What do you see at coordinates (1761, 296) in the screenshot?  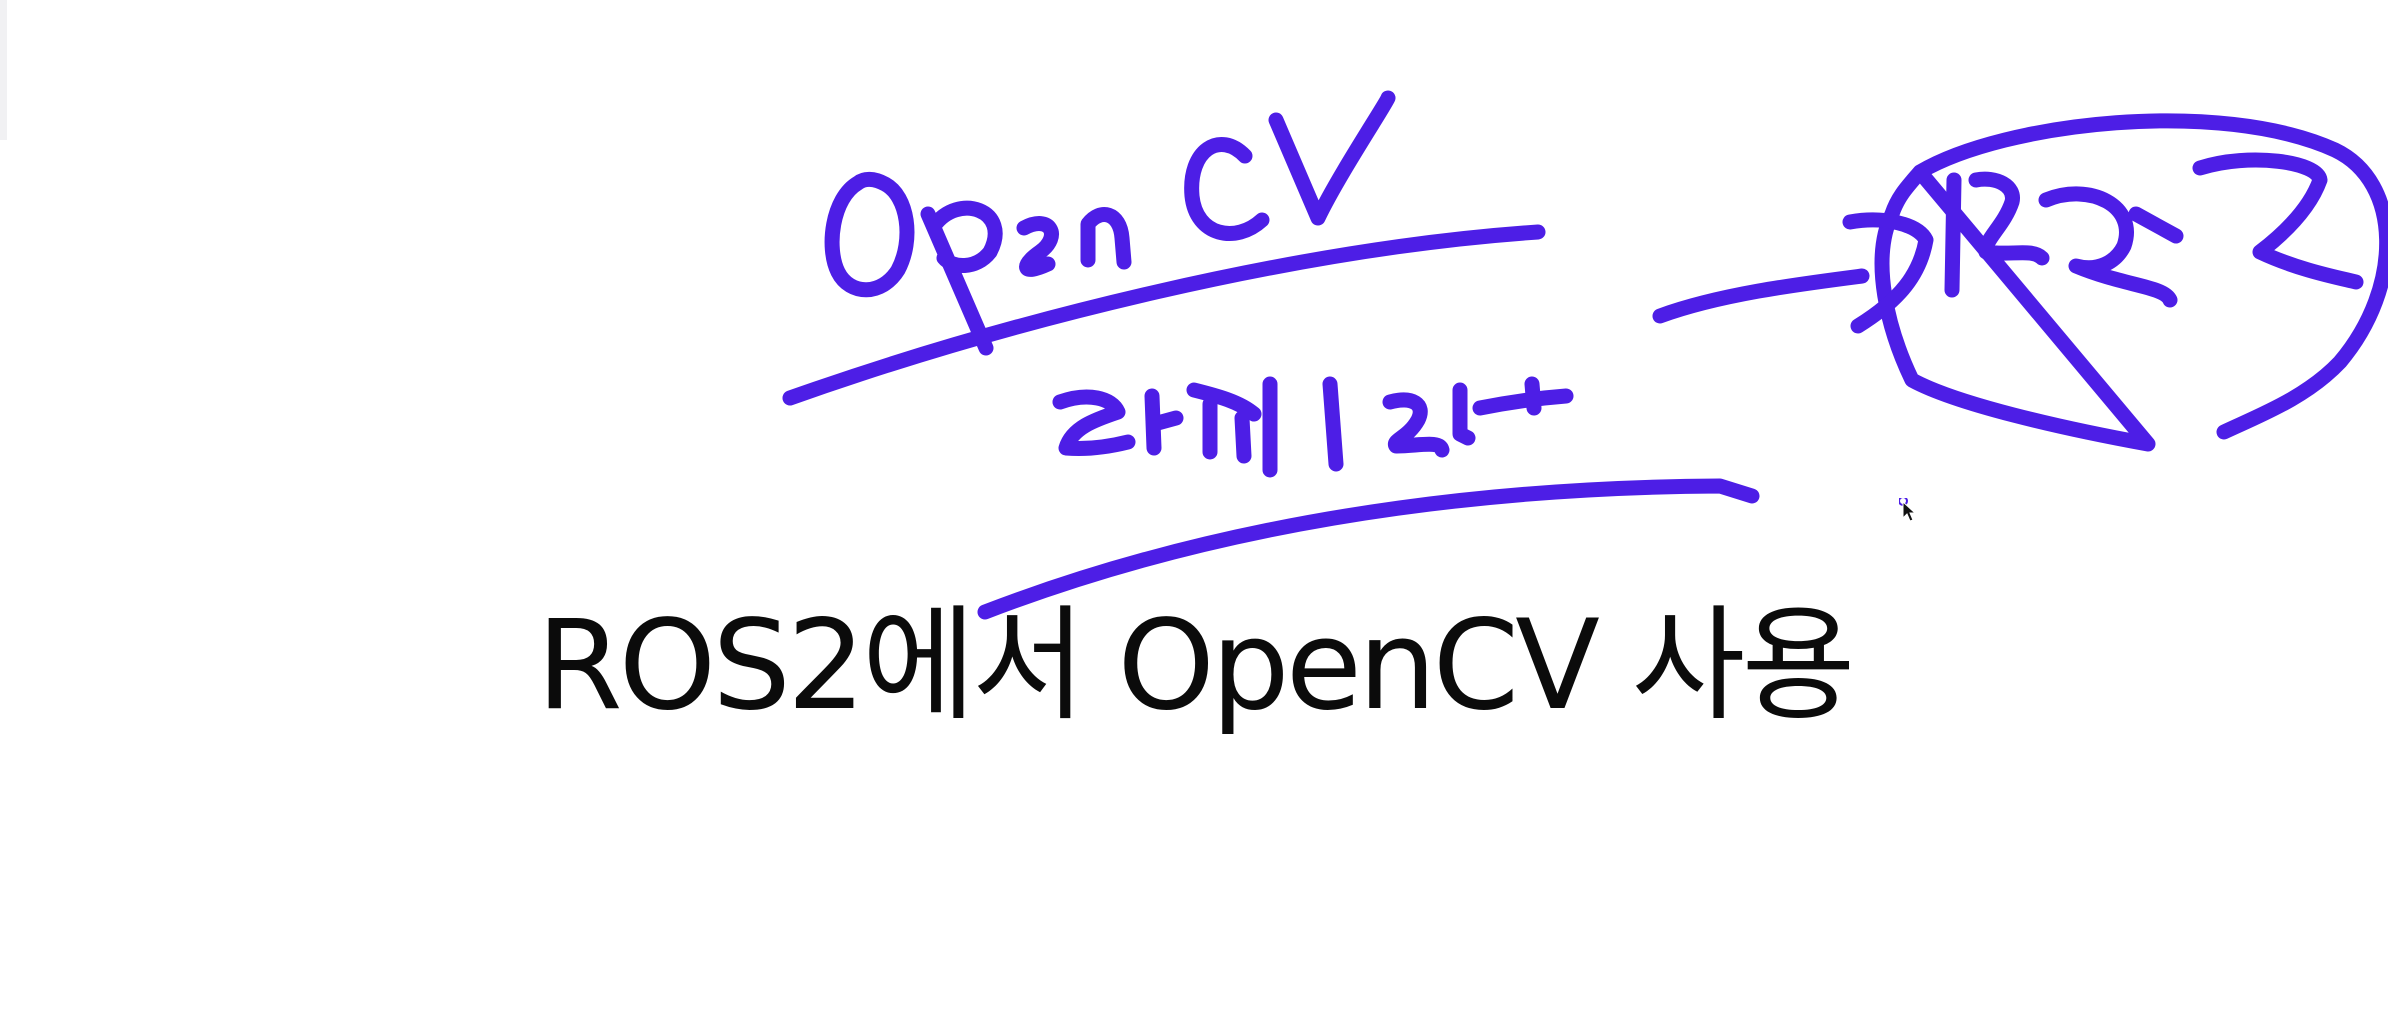 I see `ink-connector` at bounding box center [1761, 296].